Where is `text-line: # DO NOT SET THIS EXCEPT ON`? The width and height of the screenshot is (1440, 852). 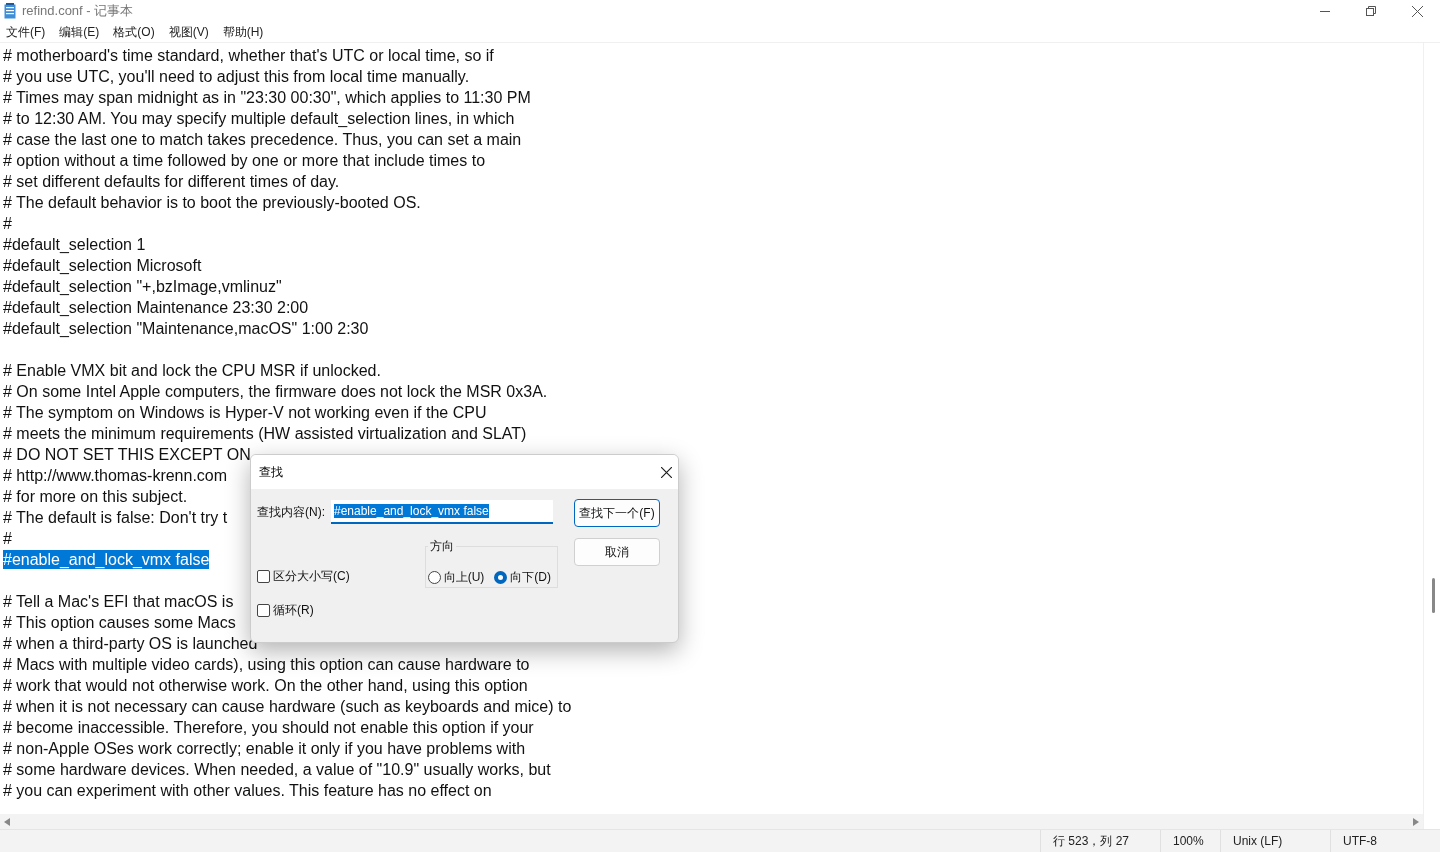 text-line: # DO NOT SET THIS EXCEPT ON is located at coordinates (127, 454).